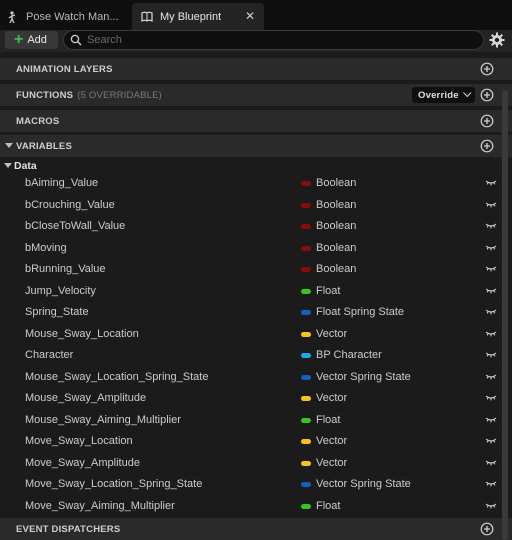  Describe the element at coordinates (497, 40) in the screenshot. I see `gear-icon` at that location.